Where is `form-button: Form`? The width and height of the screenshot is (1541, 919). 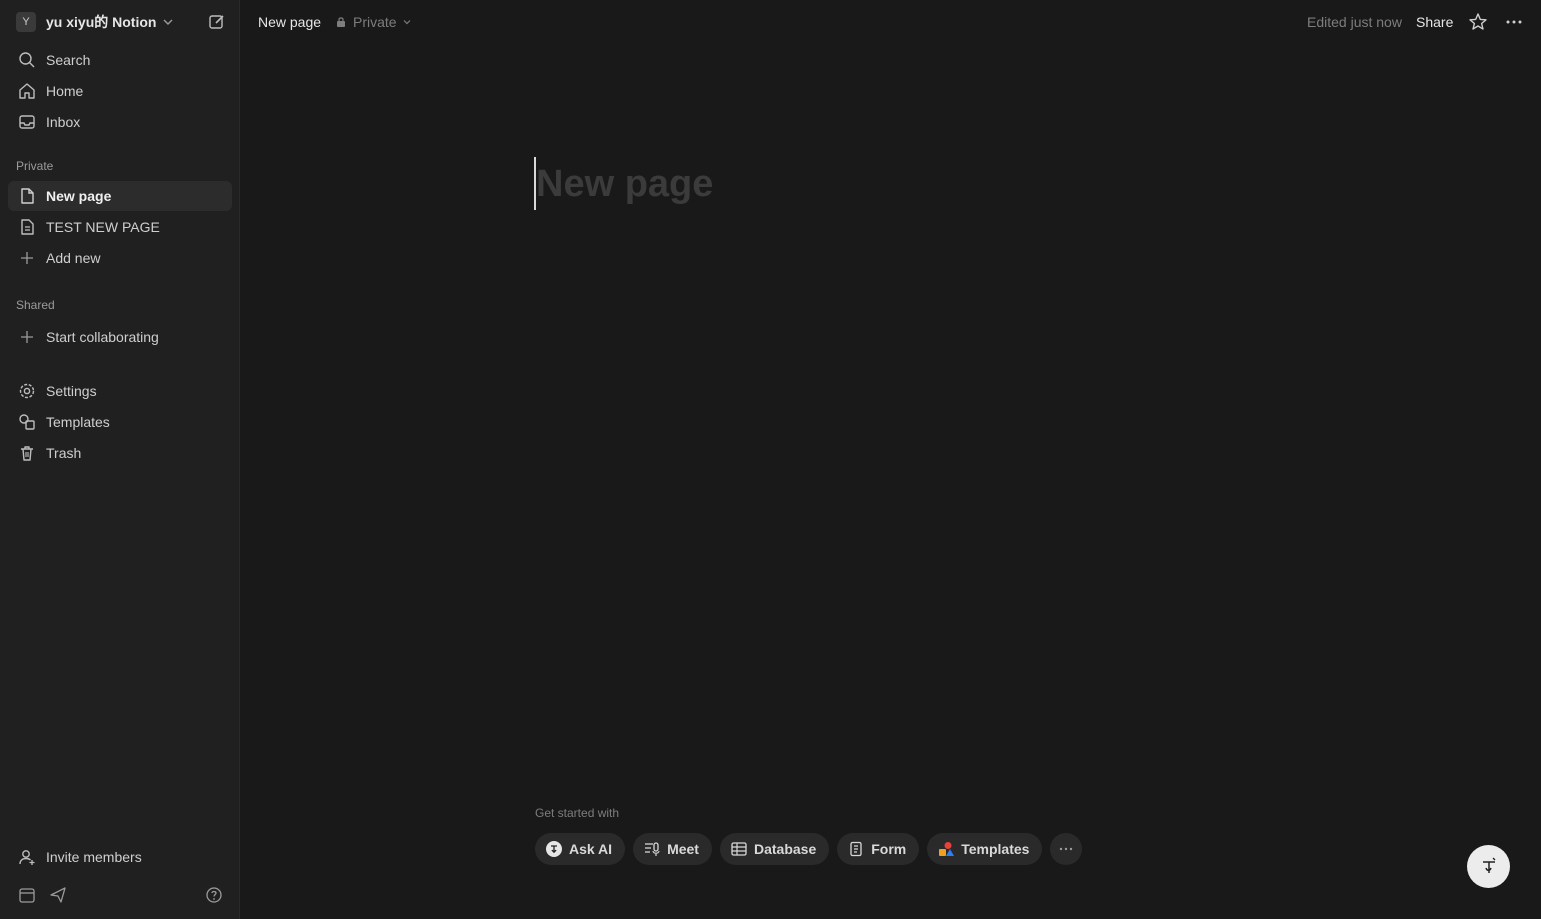
form-button: Form is located at coordinates (878, 849).